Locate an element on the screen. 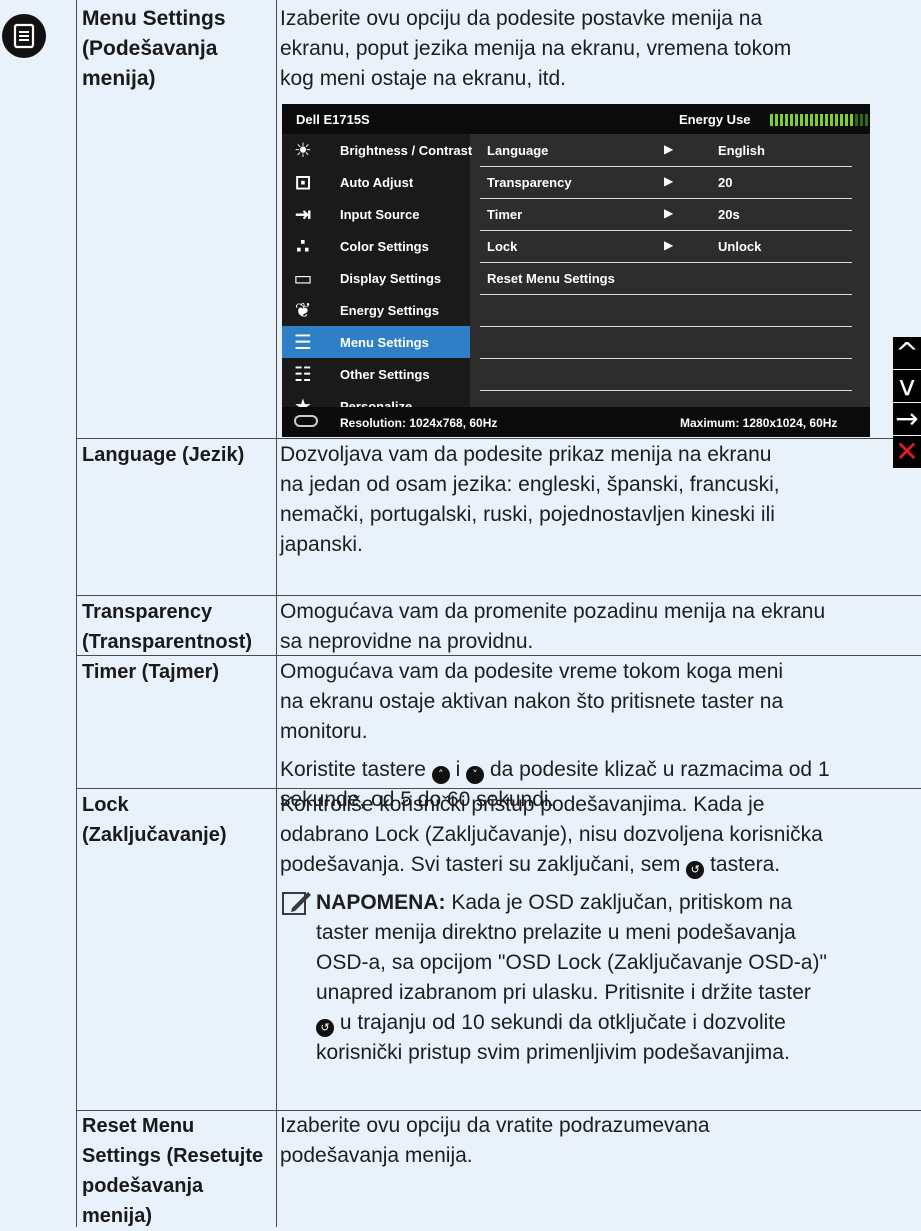  display-settings-icon: ▭ is located at coordinates (303, 278).